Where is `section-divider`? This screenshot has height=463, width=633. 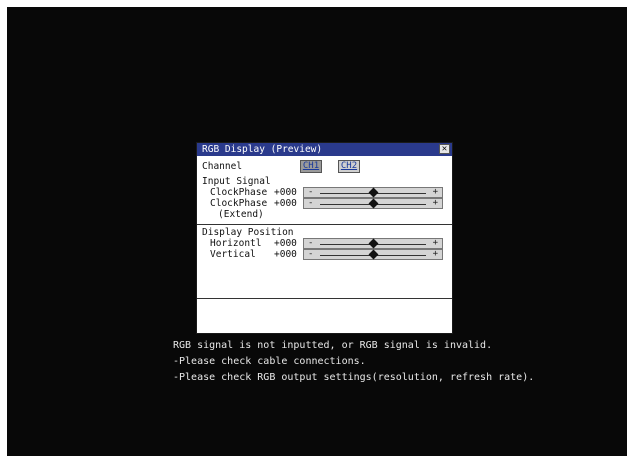
section-divider is located at coordinates (324, 224).